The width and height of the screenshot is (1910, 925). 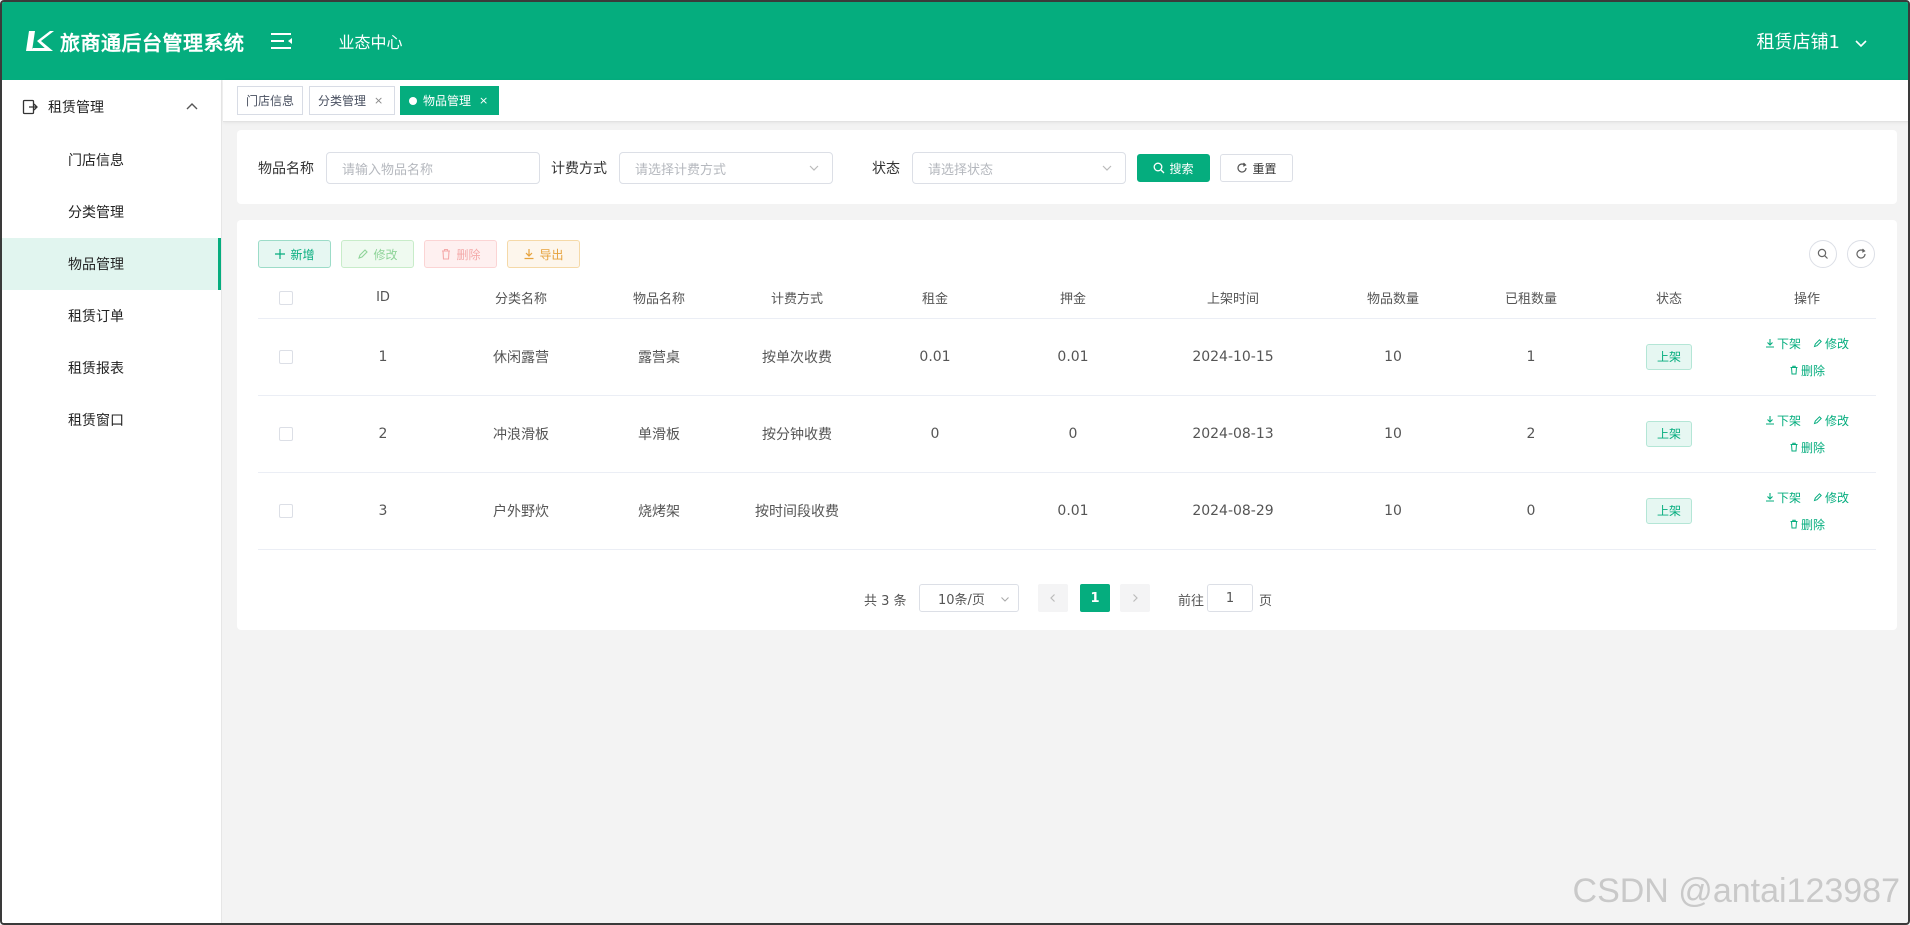 What do you see at coordinates (659, 357) in the screenshot?
I see `cell-name: 露营桌` at bounding box center [659, 357].